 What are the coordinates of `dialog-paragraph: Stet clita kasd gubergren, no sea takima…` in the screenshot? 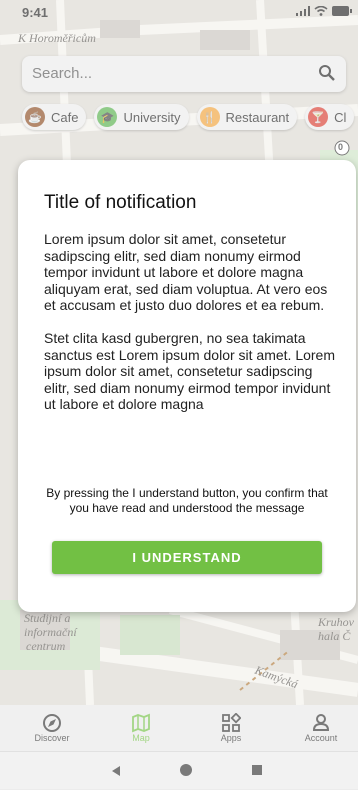 It's located at (190, 371).